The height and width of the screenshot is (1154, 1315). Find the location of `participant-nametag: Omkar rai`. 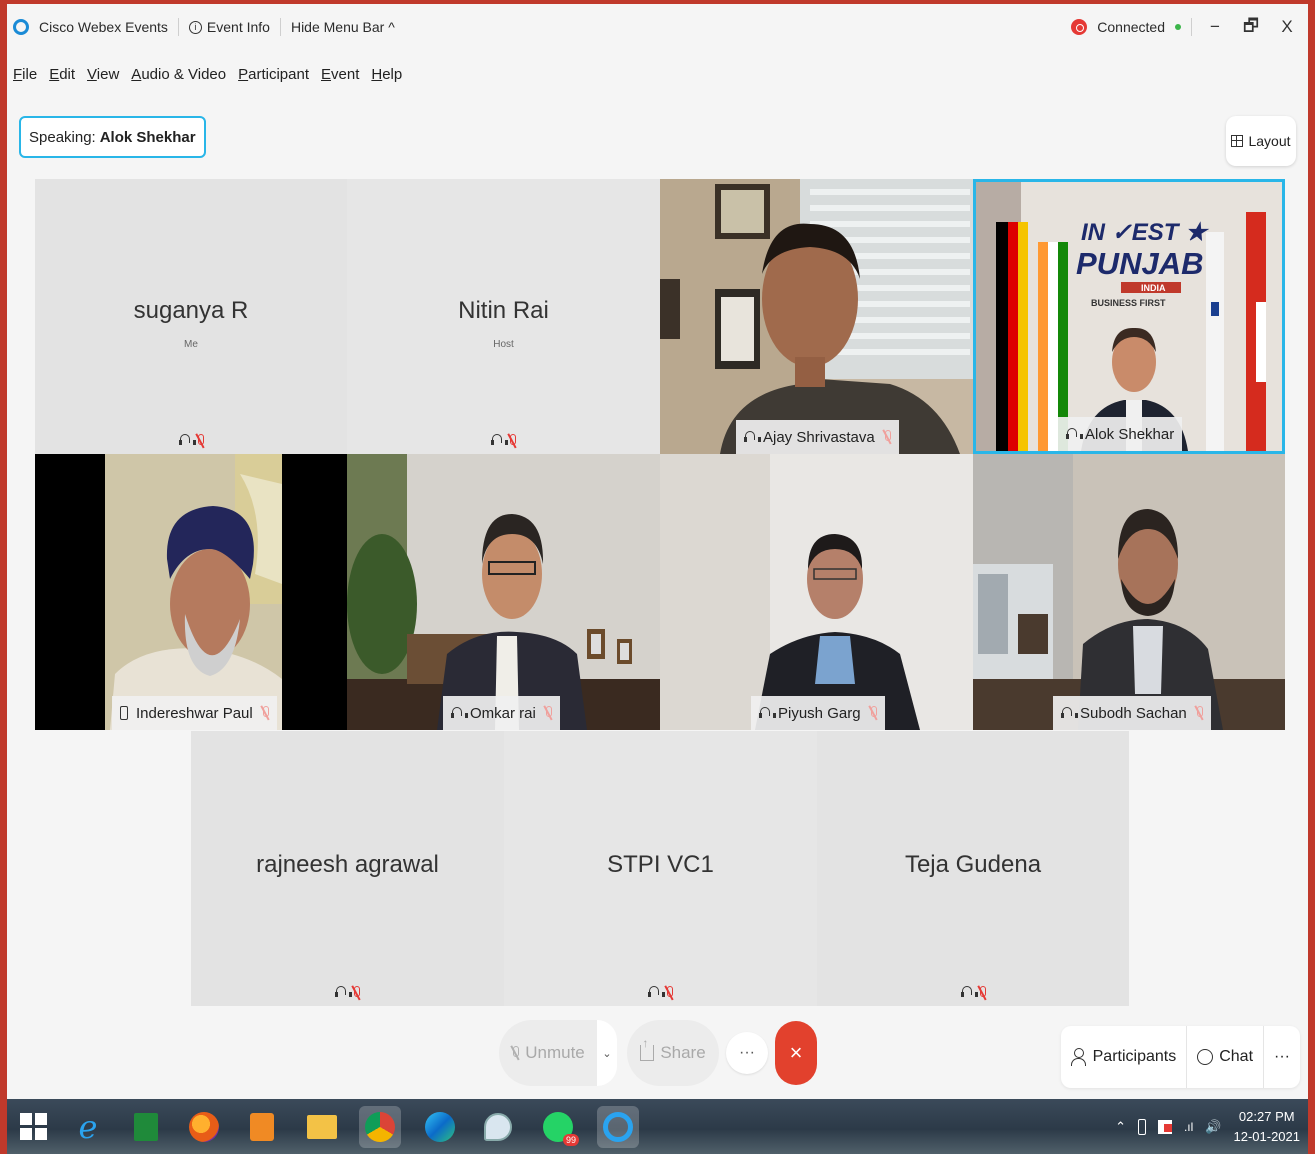

participant-nametag: Omkar rai is located at coordinates (501, 713).